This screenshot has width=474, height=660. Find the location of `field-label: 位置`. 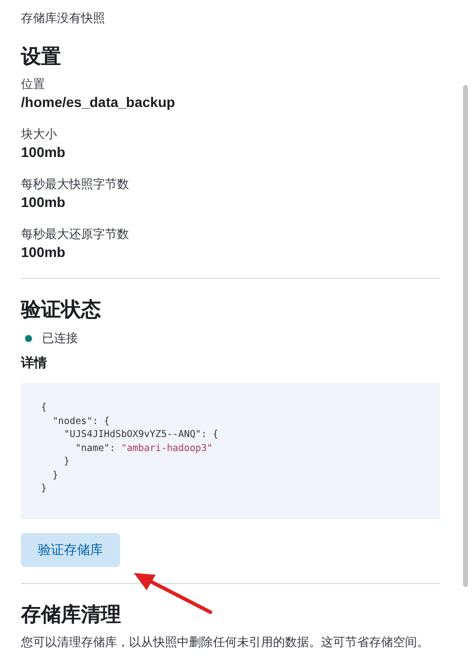

field-label: 位置 is located at coordinates (33, 84).